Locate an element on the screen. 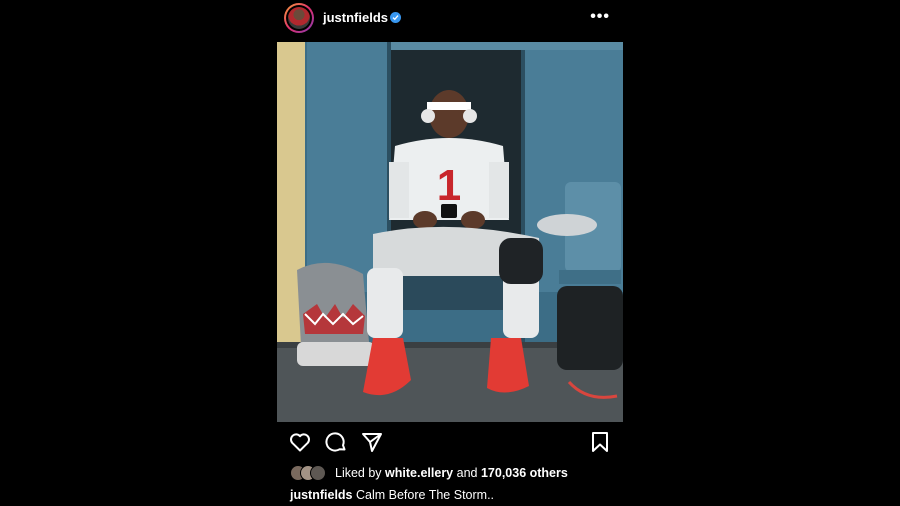 Image resolution: width=900 pixels, height=506 pixels. liker-avatar is located at coordinates (318, 473).